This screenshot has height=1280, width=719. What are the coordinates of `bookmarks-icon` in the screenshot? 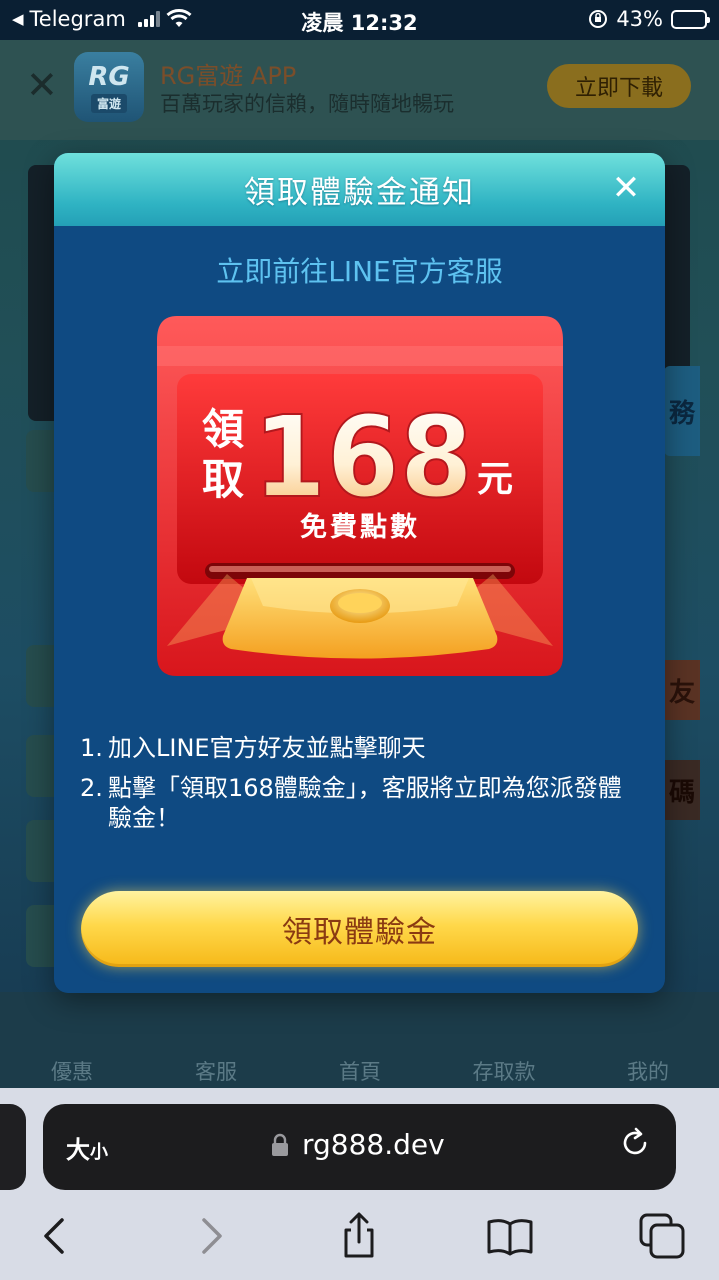 It's located at (510, 1236).